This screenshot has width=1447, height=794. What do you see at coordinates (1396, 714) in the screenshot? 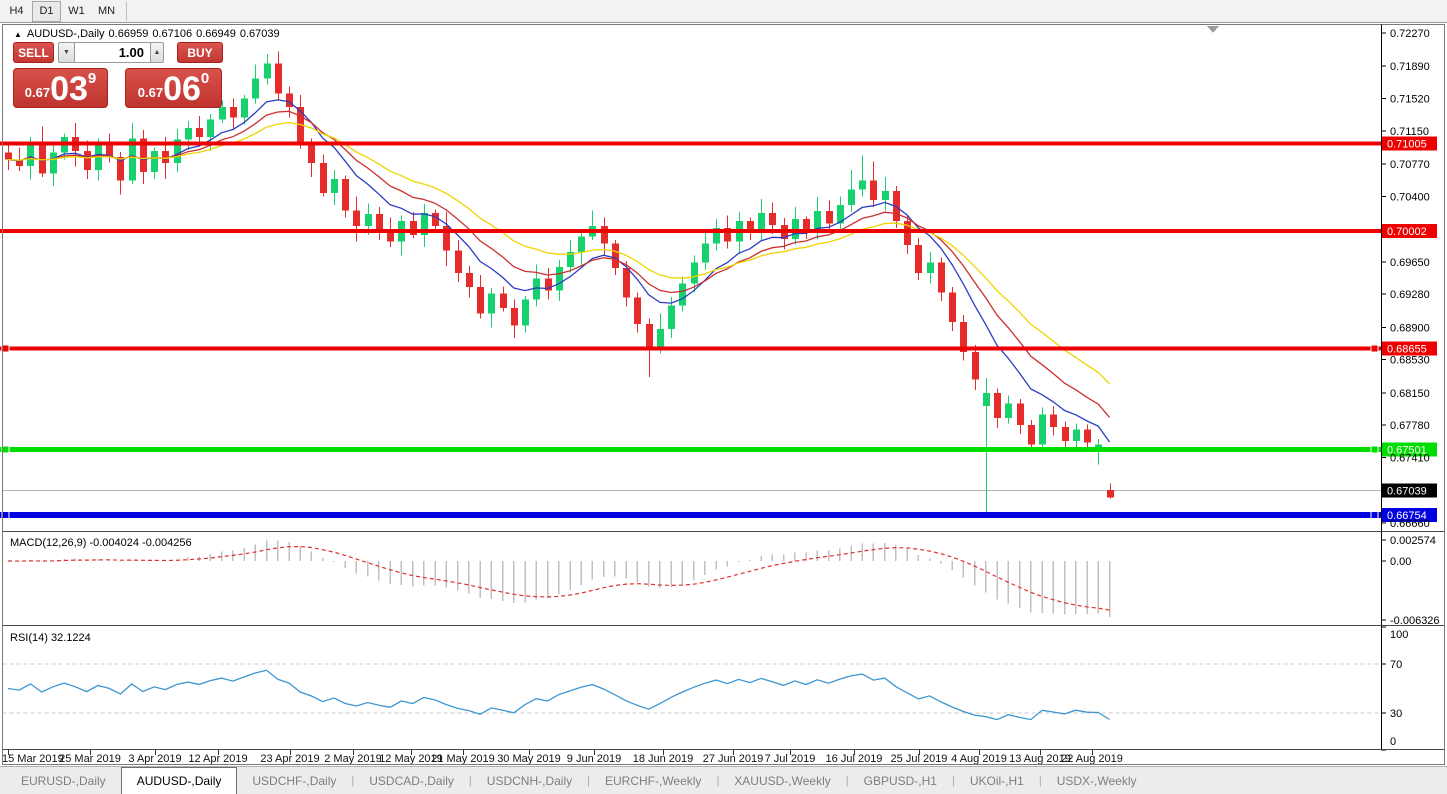
I see `rsi-axis-label: 30` at bounding box center [1396, 714].